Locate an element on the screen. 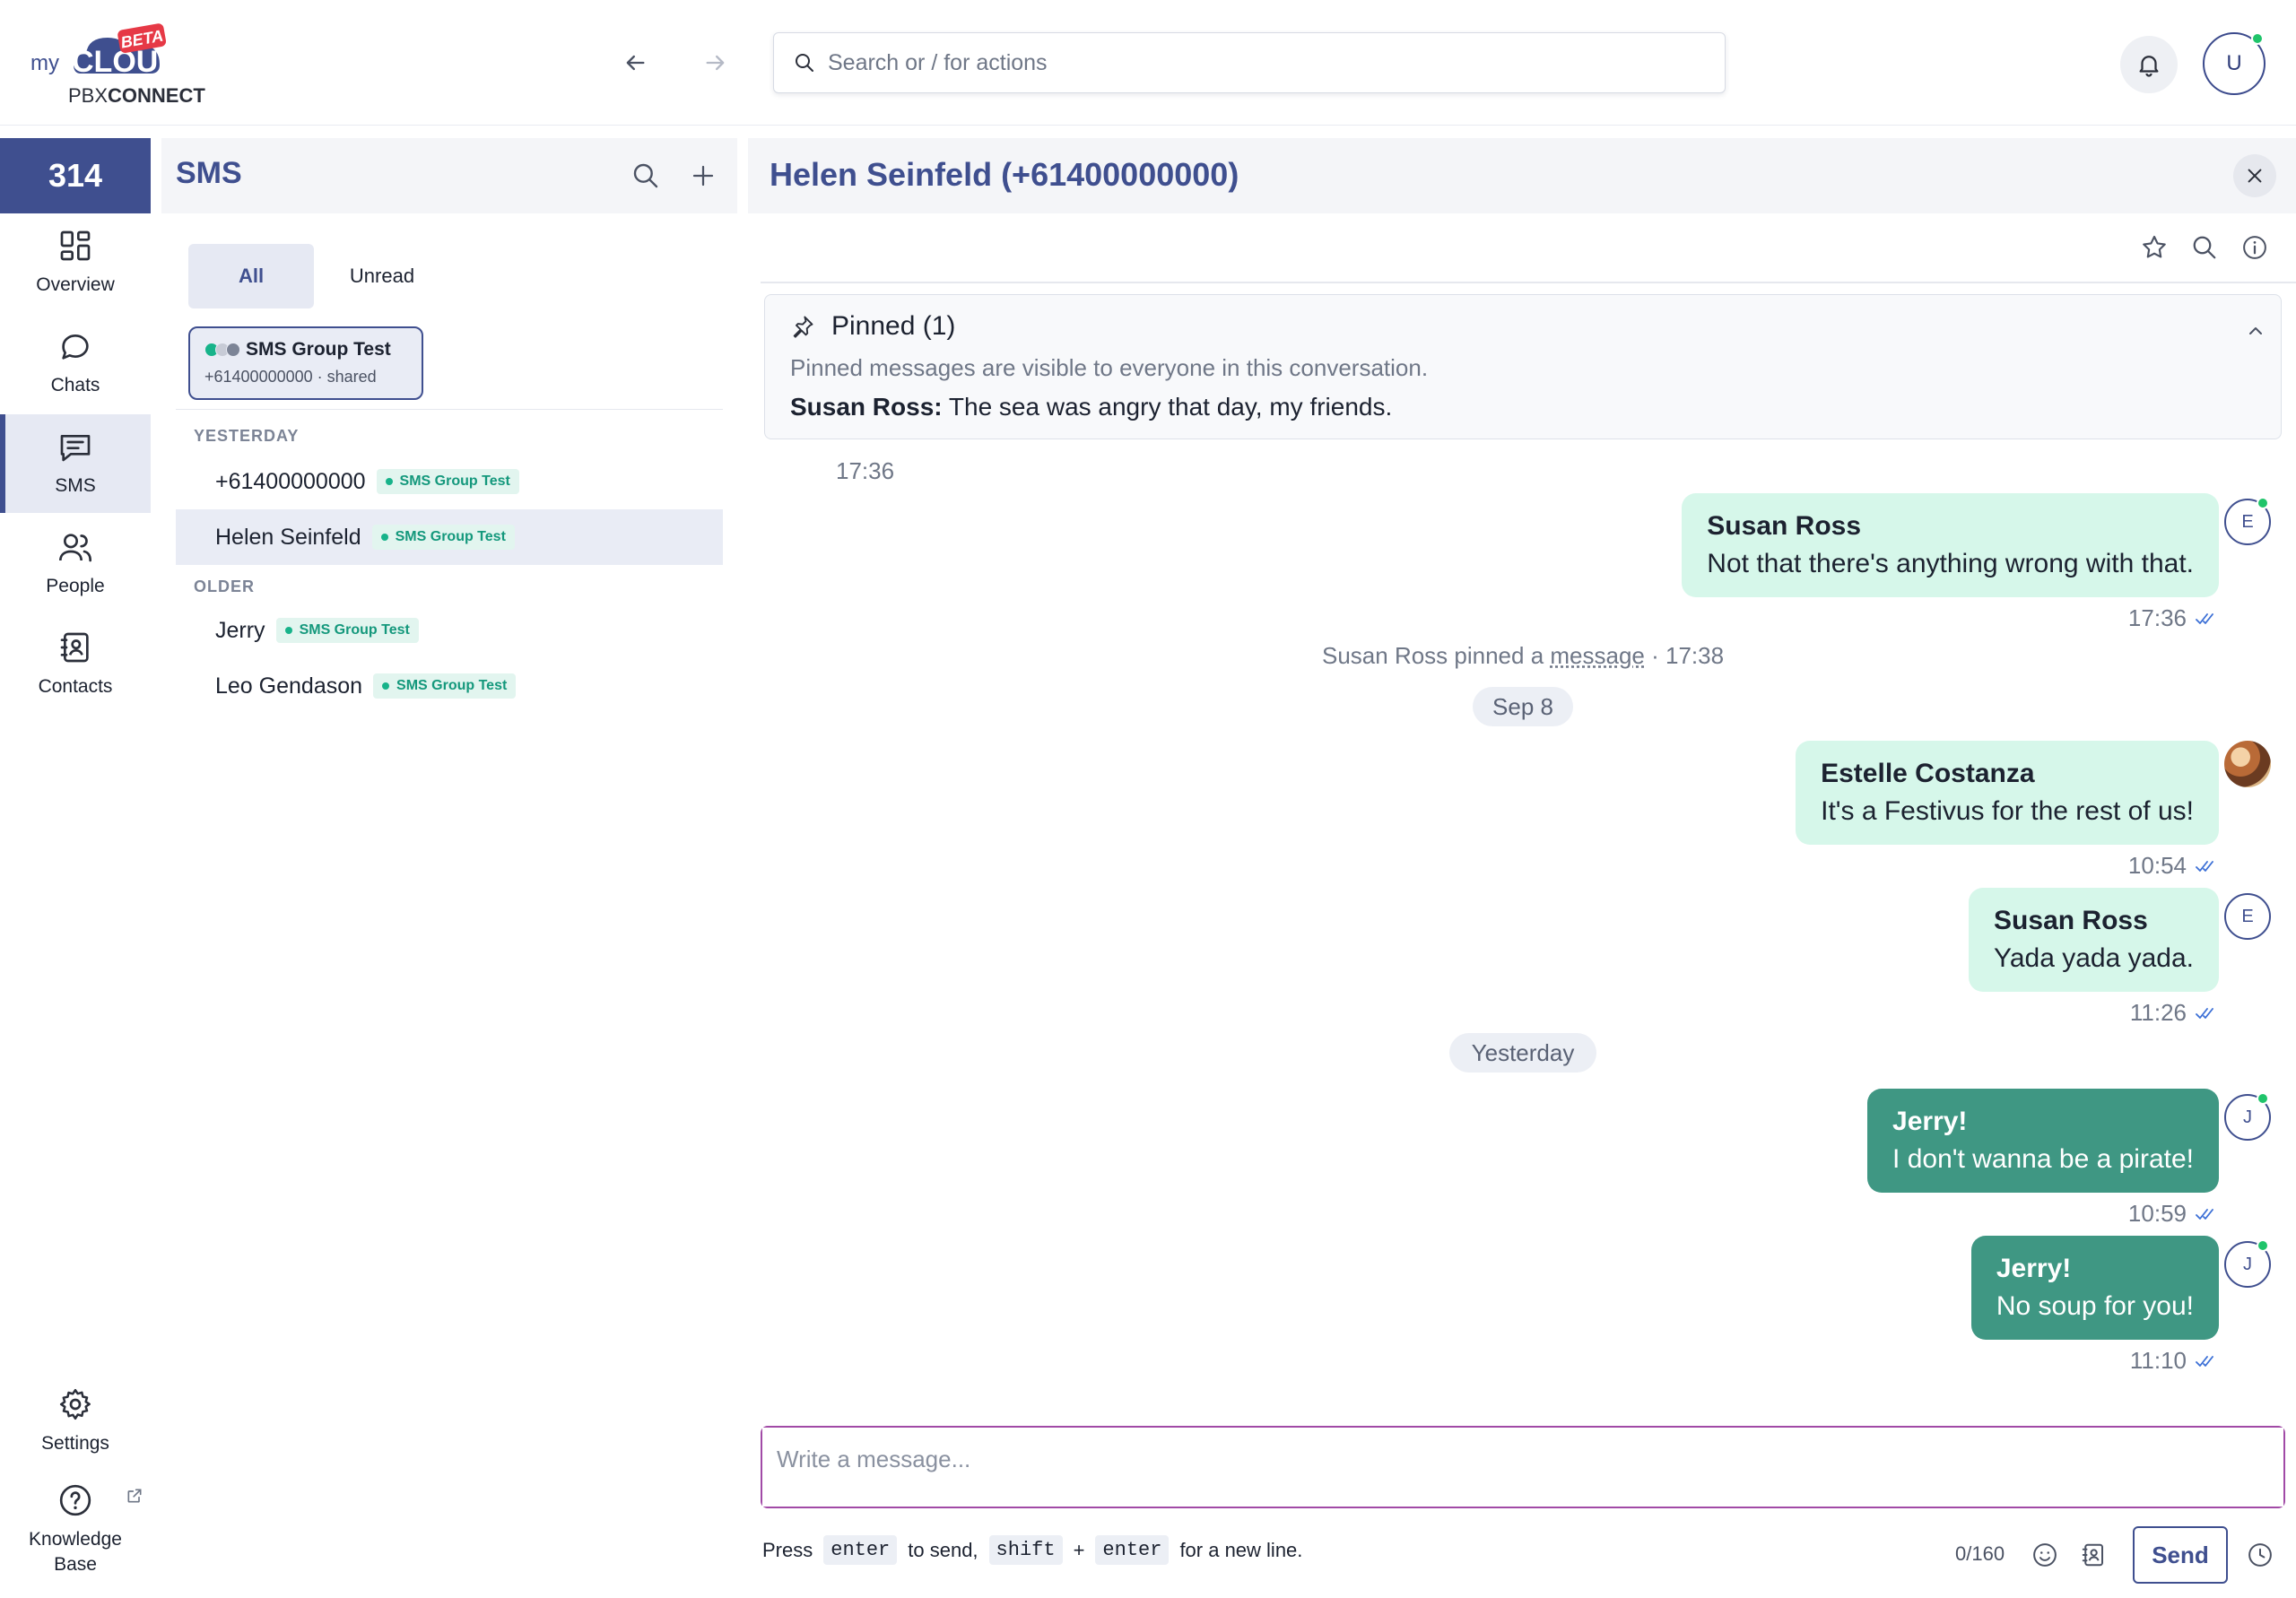  logo-connect: CONNECT is located at coordinates (156, 95).